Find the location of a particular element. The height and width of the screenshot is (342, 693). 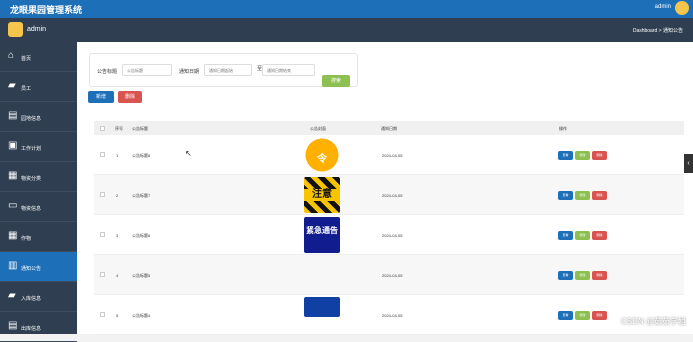

table-row: 2 公告标题7 注意 2024-04-05 查看 修改 删除 is located at coordinates (389, 195).